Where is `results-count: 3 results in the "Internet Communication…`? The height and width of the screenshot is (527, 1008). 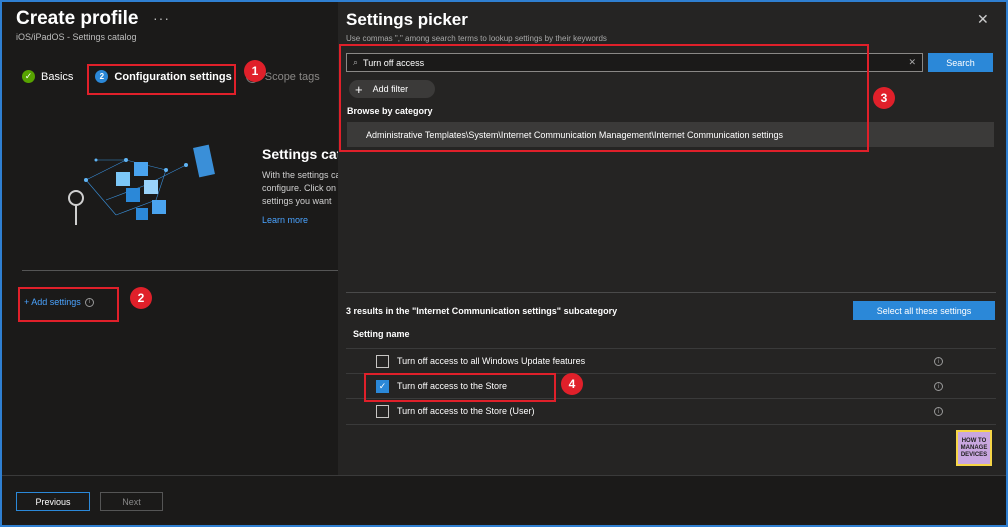
results-count: 3 results in the "Internet Communication… is located at coordinates (482, 311).